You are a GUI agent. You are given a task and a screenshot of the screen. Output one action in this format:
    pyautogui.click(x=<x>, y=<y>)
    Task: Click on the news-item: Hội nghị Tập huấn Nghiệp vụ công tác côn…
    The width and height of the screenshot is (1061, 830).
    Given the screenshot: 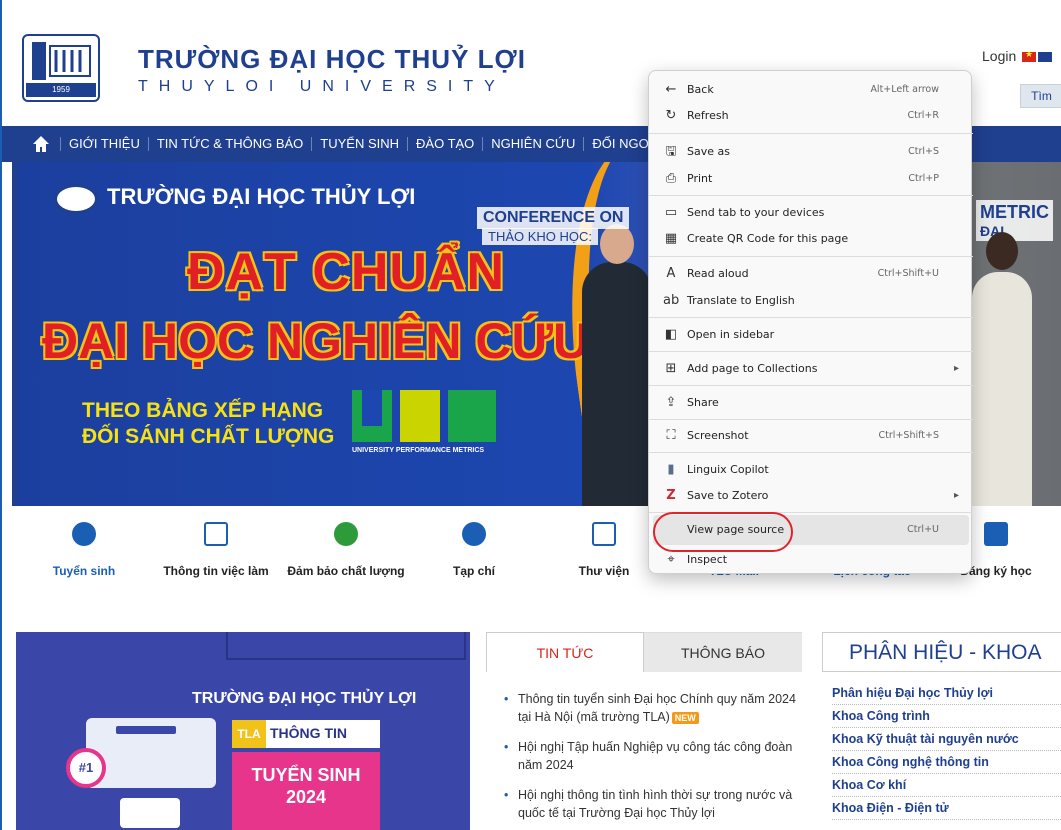 What is the action you would take?
    pyautogui.click(x=652, y=756)
    